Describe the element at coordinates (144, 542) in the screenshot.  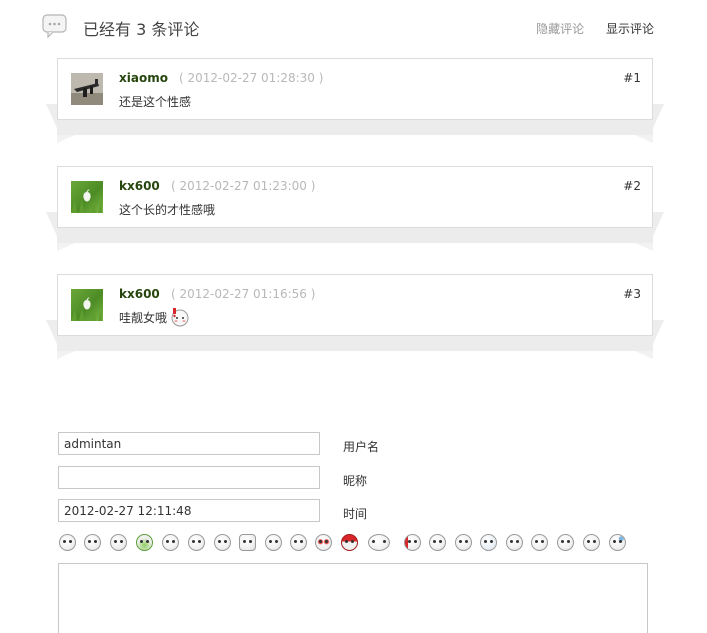
I see `money-smiley-icon` at that location.